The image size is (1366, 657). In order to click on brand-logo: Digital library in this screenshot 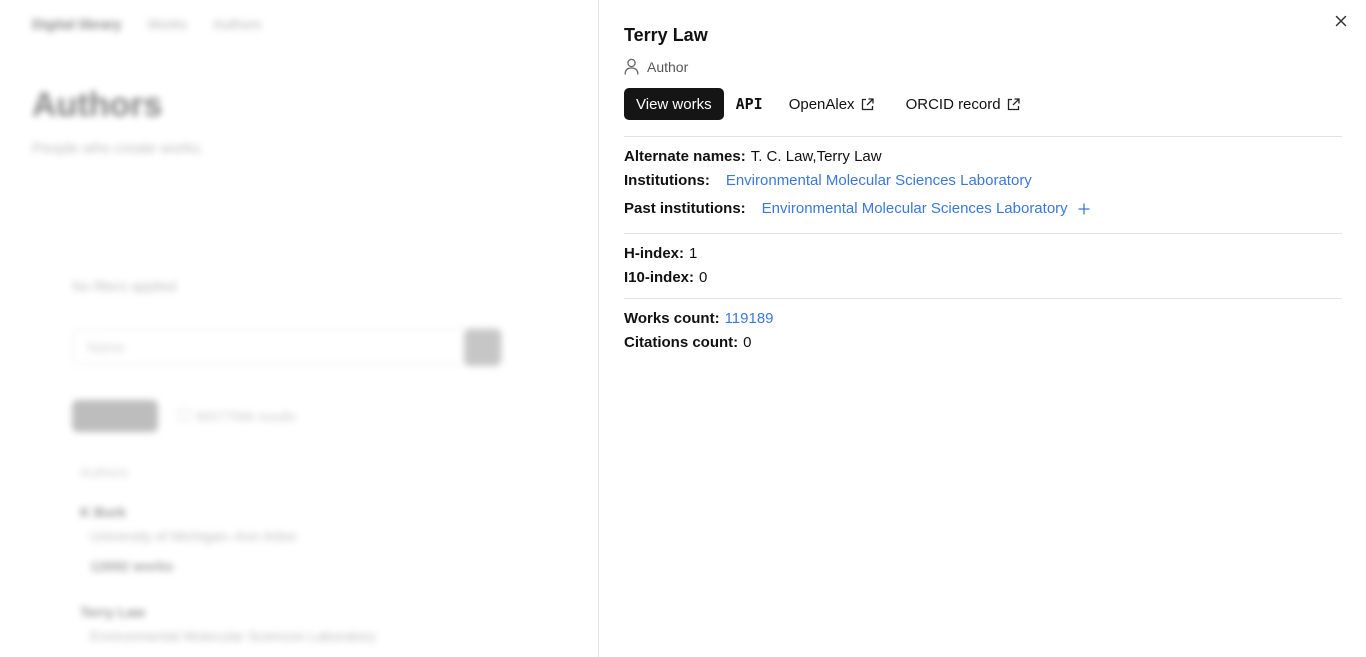, I will do `click(77, 24)`.